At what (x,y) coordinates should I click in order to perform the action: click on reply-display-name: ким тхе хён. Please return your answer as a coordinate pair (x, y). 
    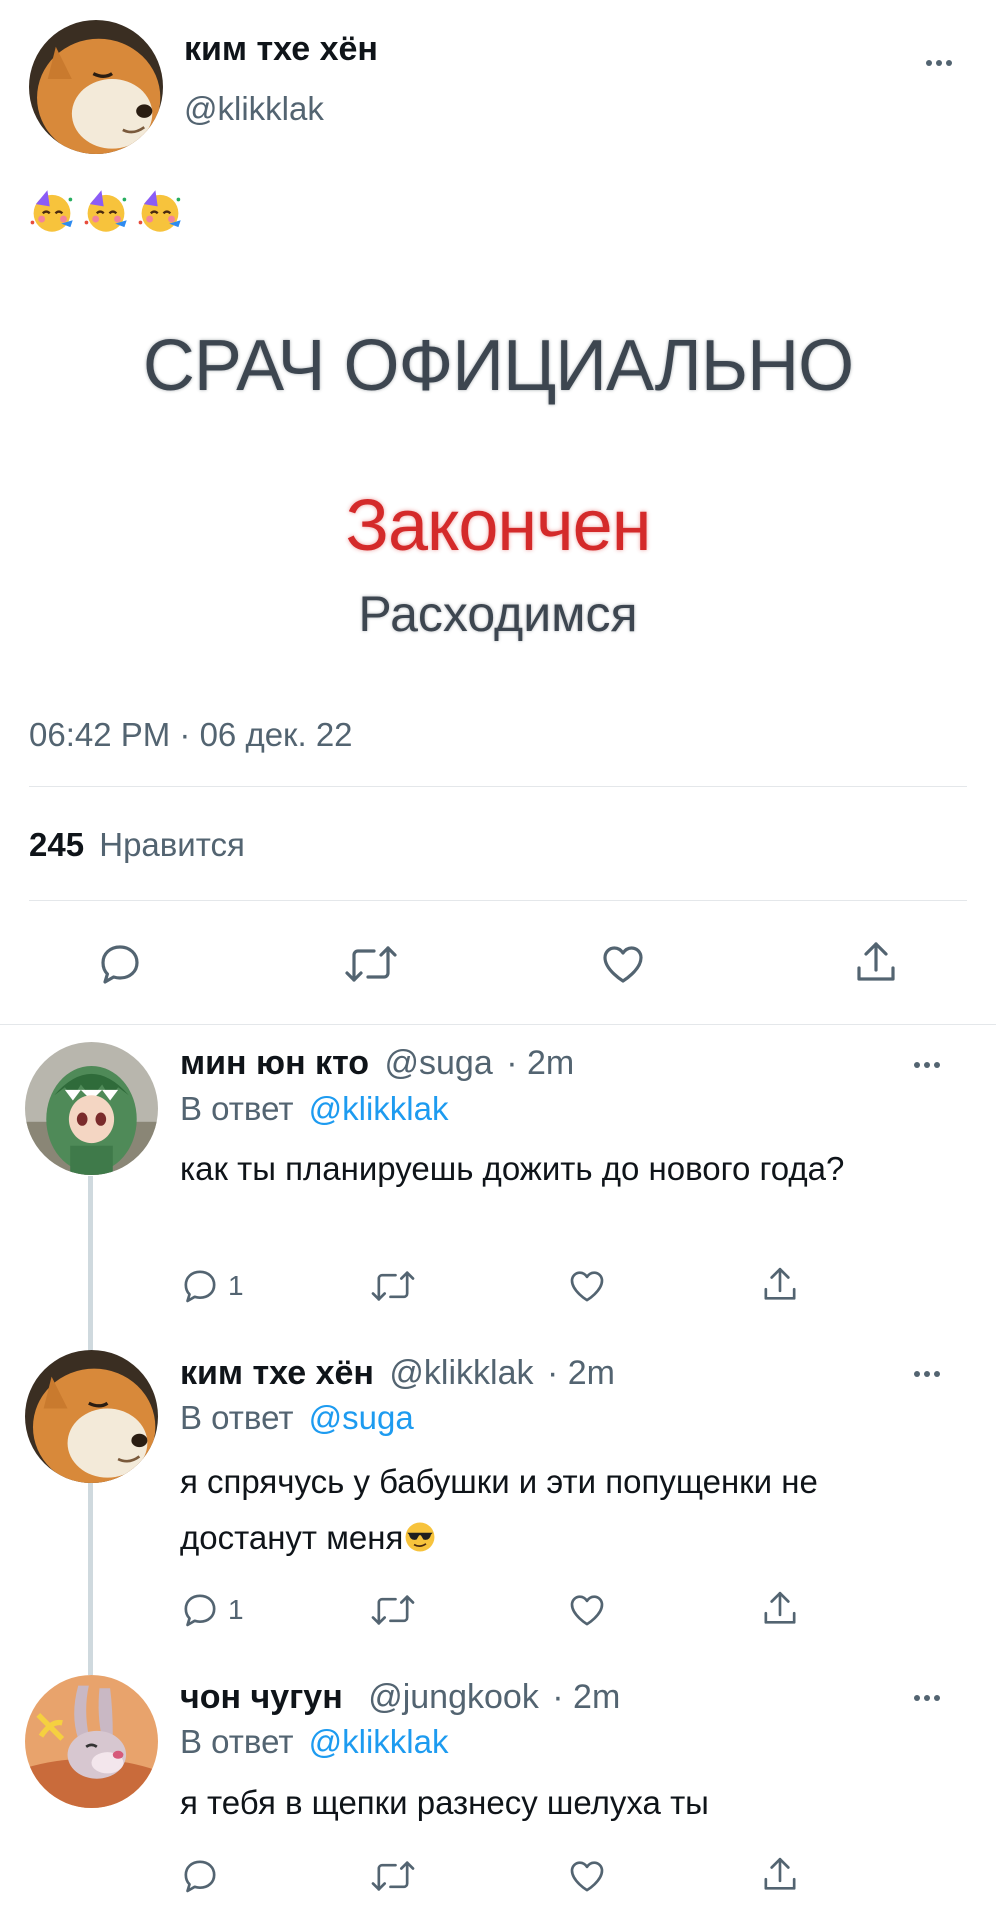
    Looking at the image, I should click on (277, 1373).